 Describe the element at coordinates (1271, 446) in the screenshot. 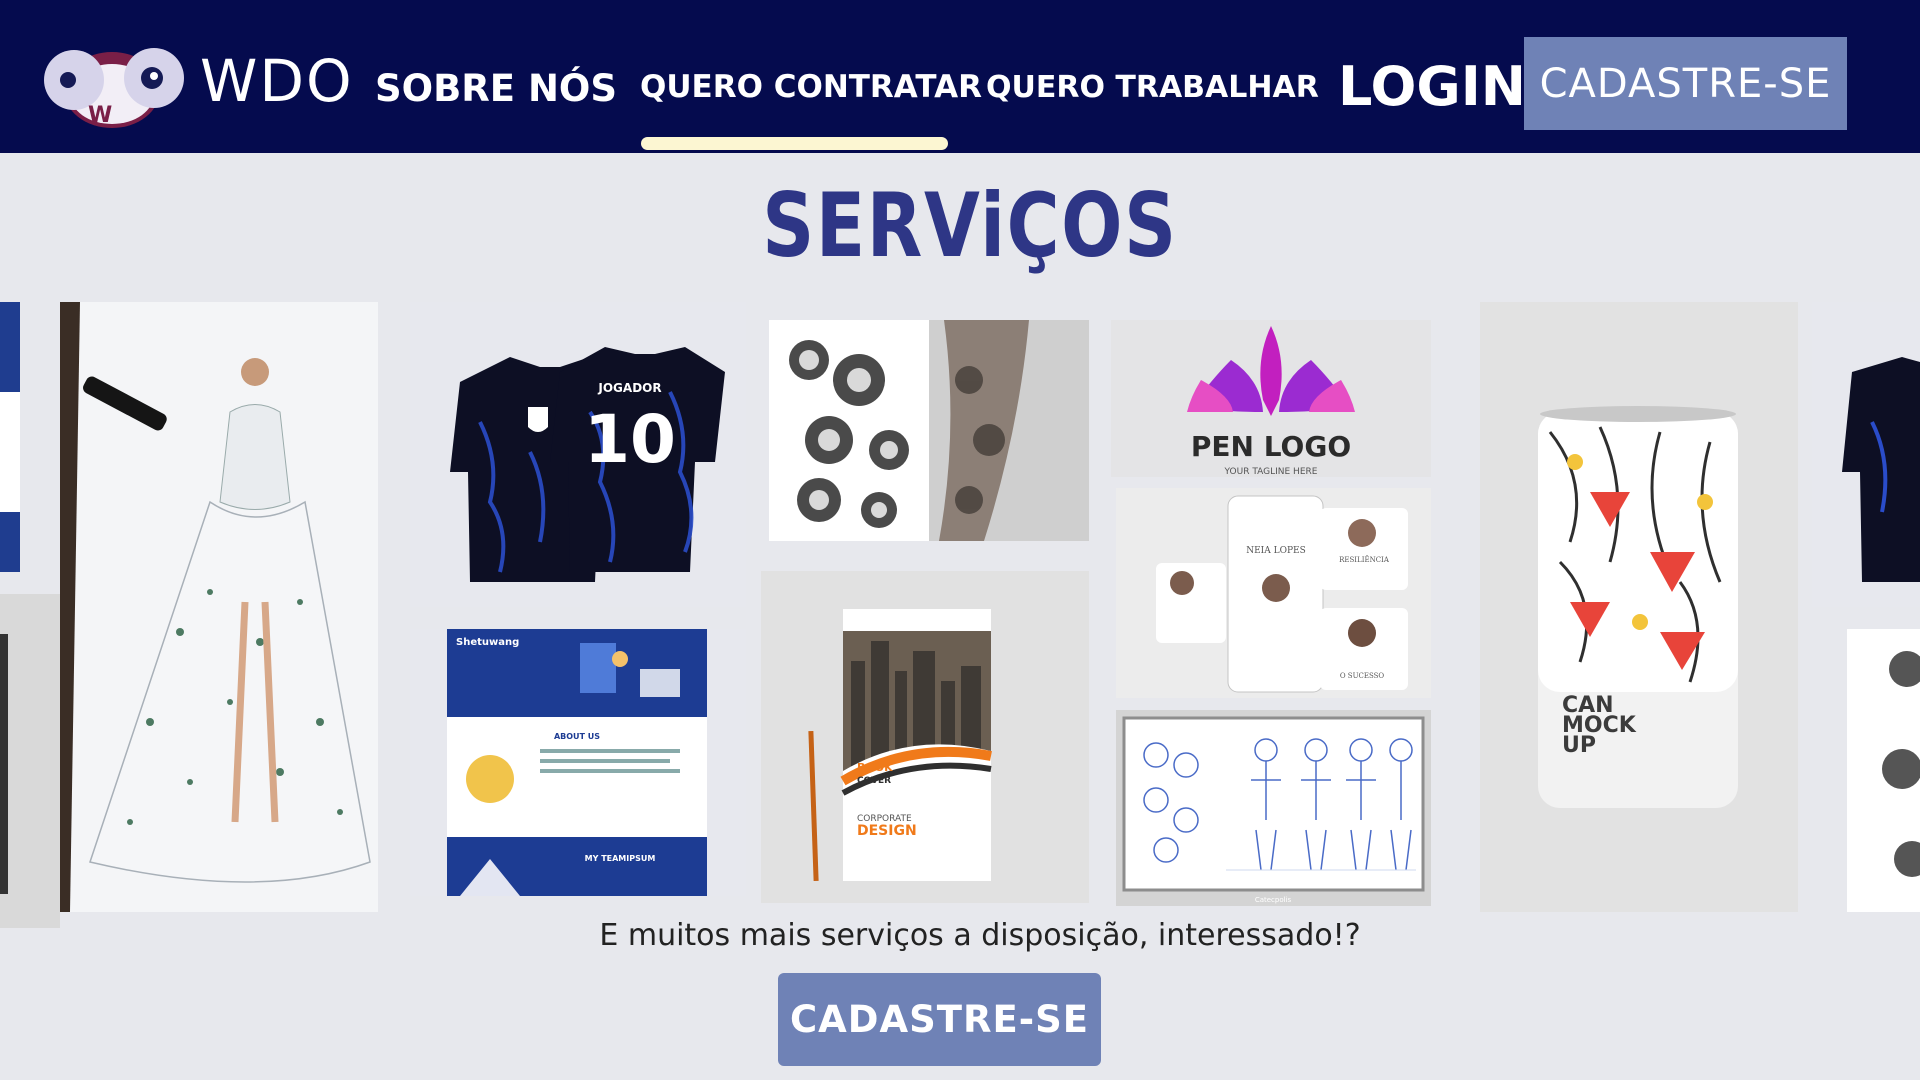

I see `svg-text: PEN LOGO` at that location.